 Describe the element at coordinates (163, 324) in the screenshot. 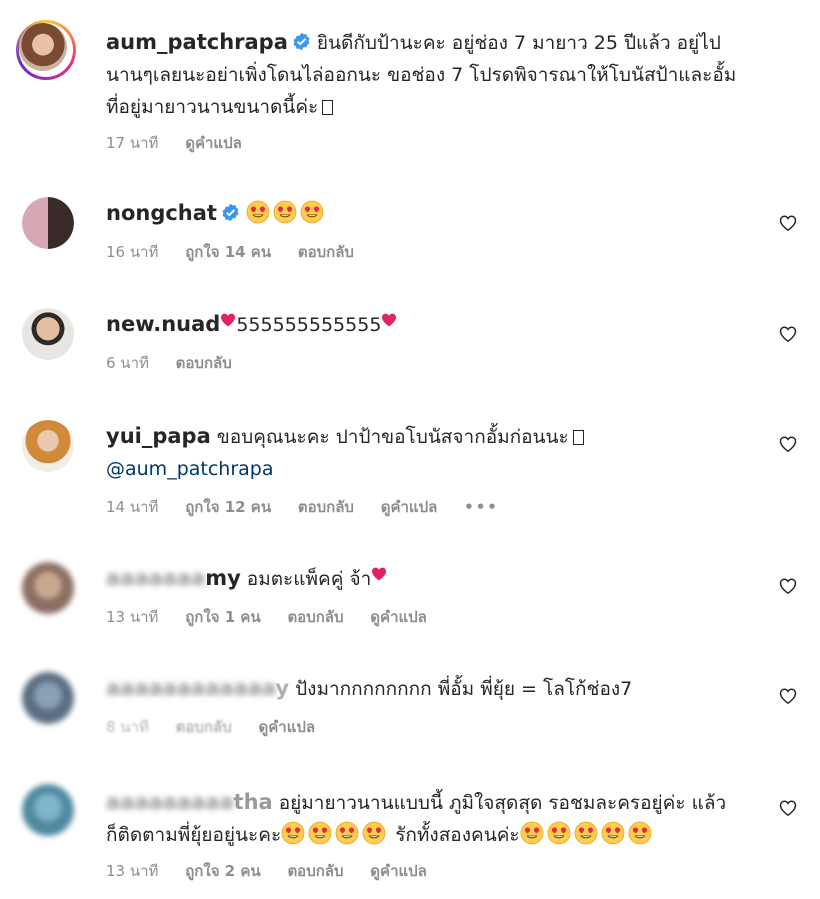

I see `username: new.nuad` at that location.